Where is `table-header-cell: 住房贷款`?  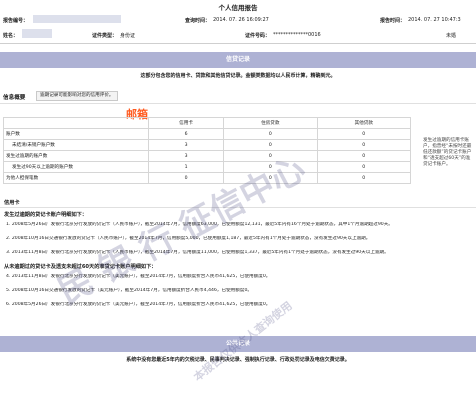 table-header-cell: 住房贷款 is located at coordinates (270, 123).